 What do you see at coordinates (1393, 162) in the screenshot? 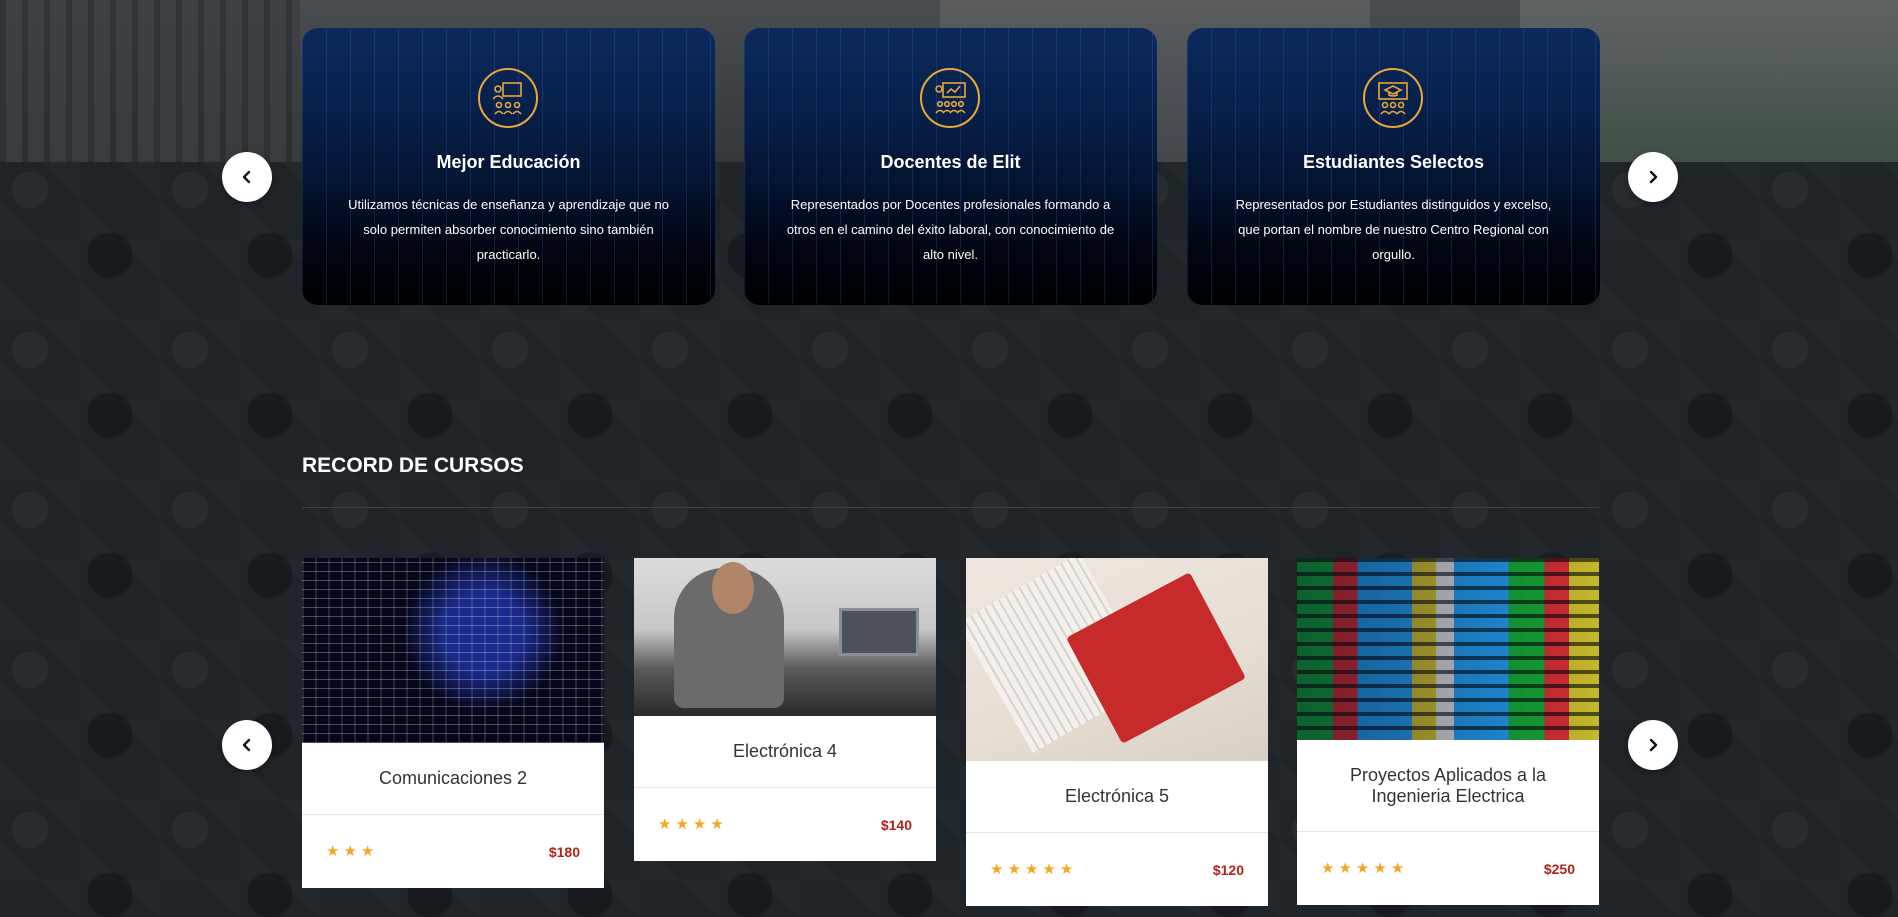
I see `feature-title: Estudiantes Selectos` at bounding box center [1393, 162].